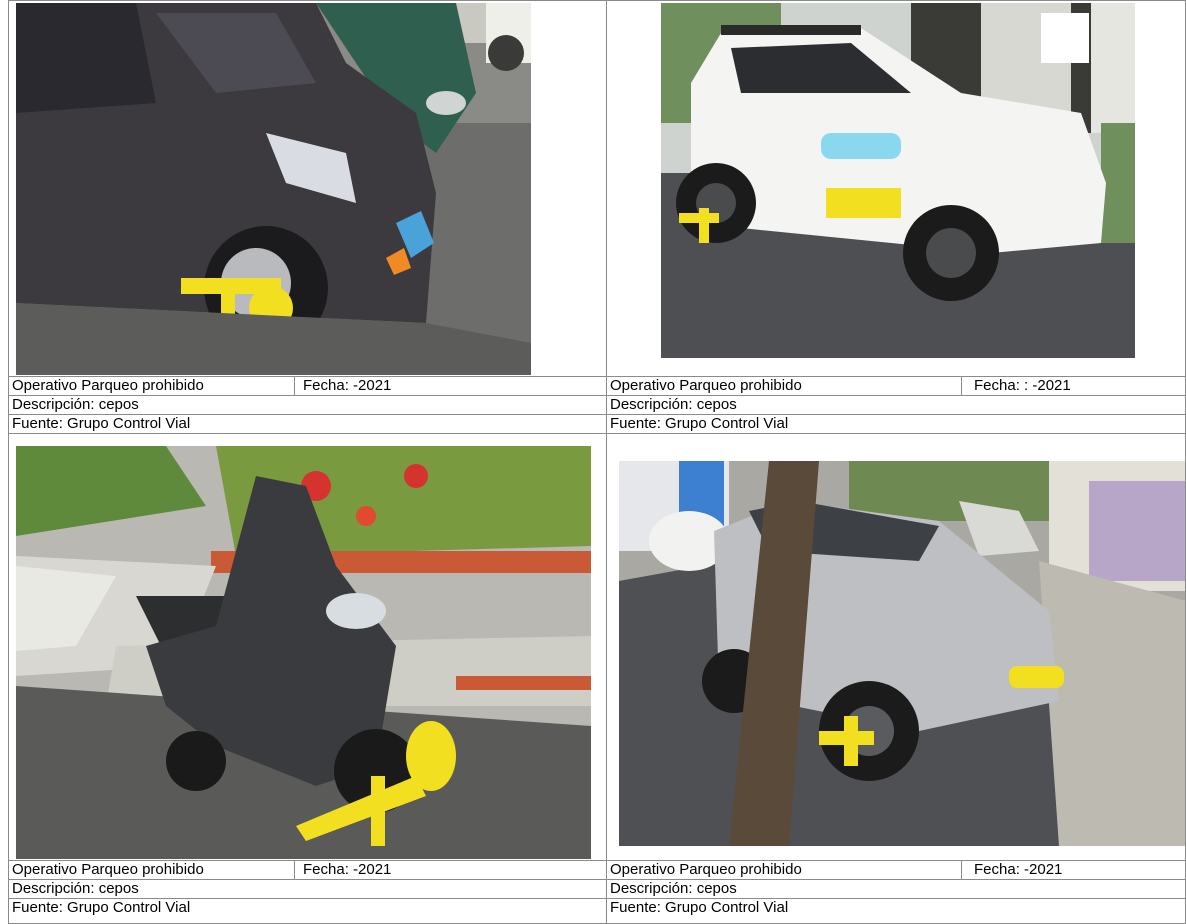 This screenshot has height=924, width=1186. Describe the element at coordinates (307, 889) in the screenshot. I see `caption-descripcion-3: Descripción: cepos` at that location.